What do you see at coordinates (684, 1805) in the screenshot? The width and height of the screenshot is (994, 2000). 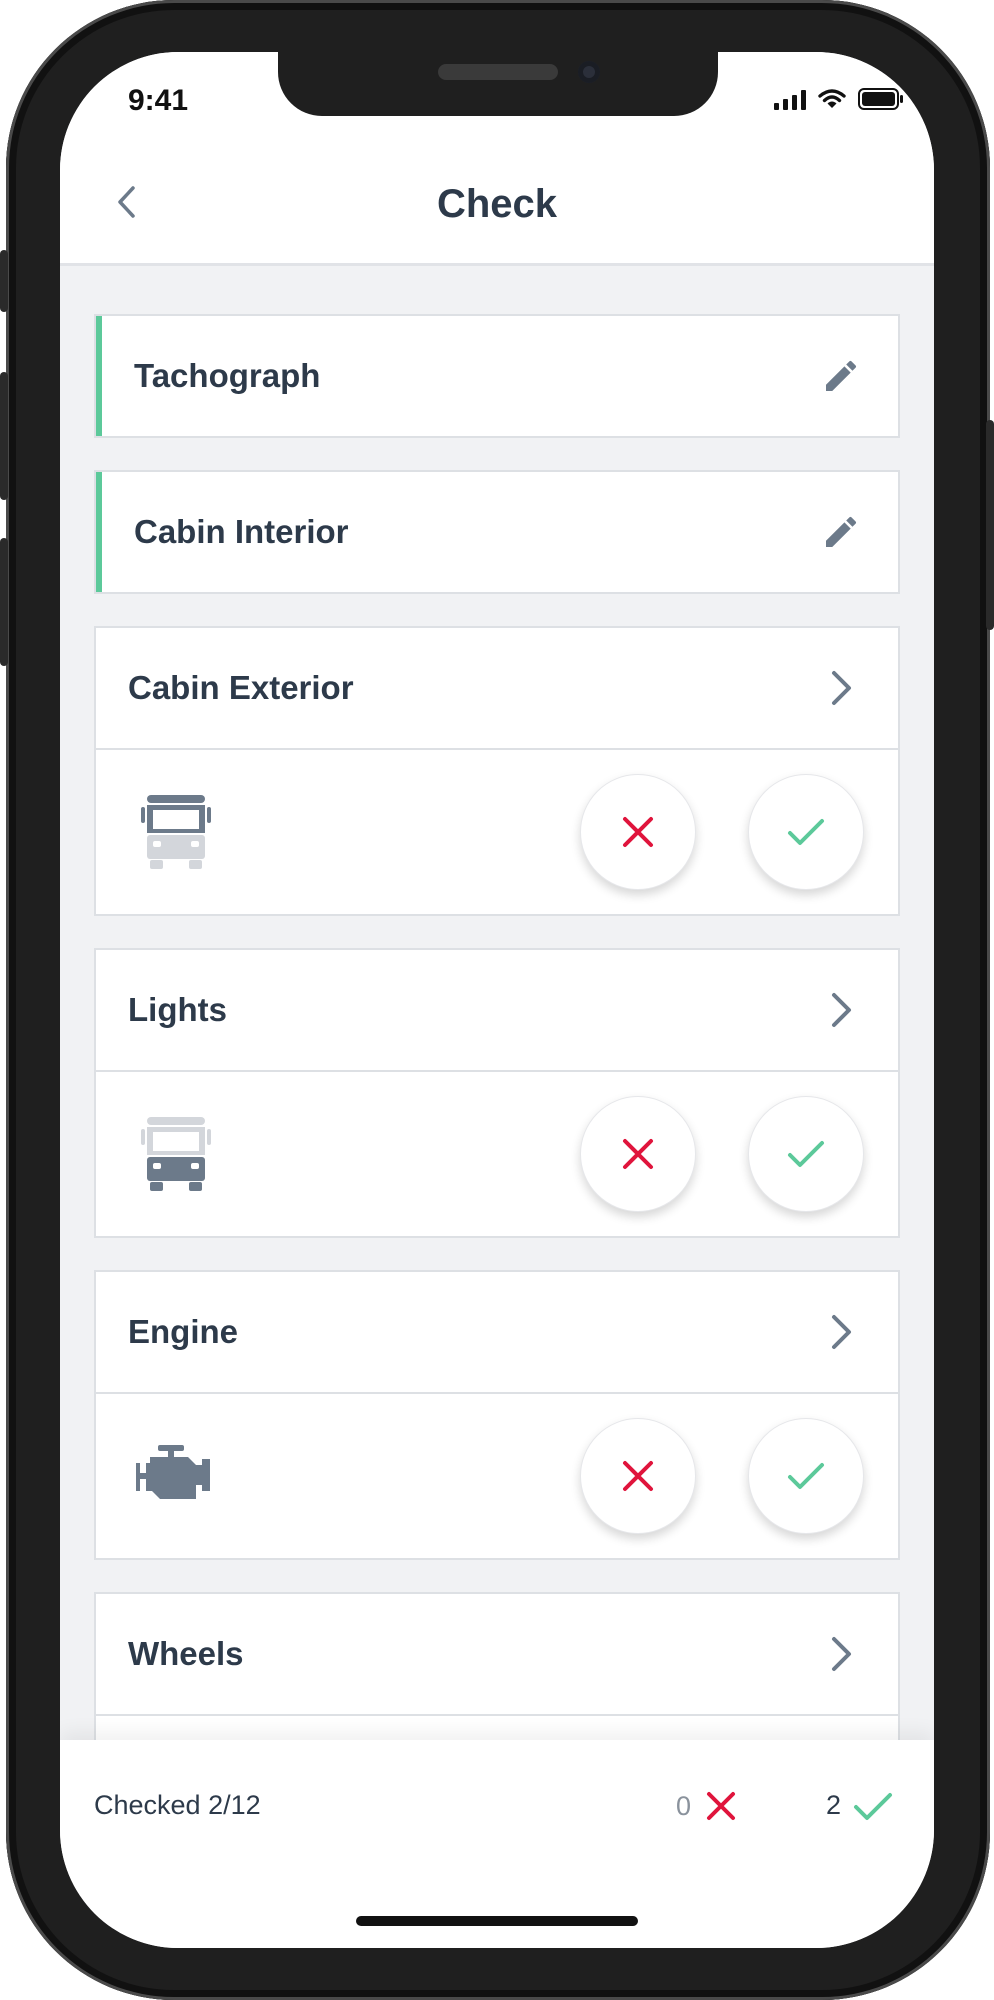 I see `rejected-count-value: 0` at bounding box center [684, 1805].